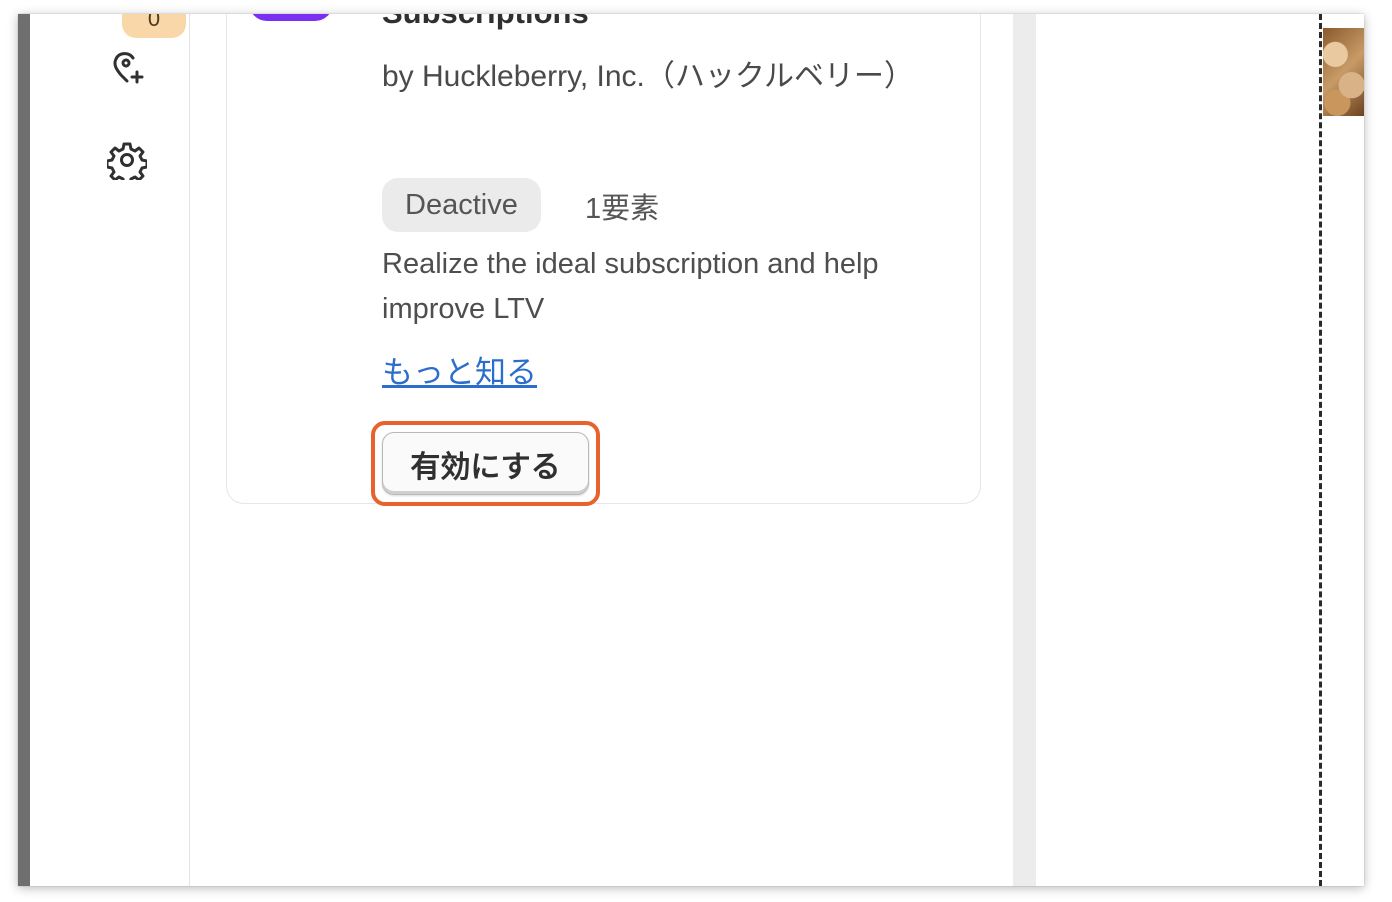 Image resolution: width=1392 pixels, height=902 pixels. What do you see at coordinates (461, 205) in the screenshot?
I see `status-badge: Deactive` at bounding box center [461, 205].